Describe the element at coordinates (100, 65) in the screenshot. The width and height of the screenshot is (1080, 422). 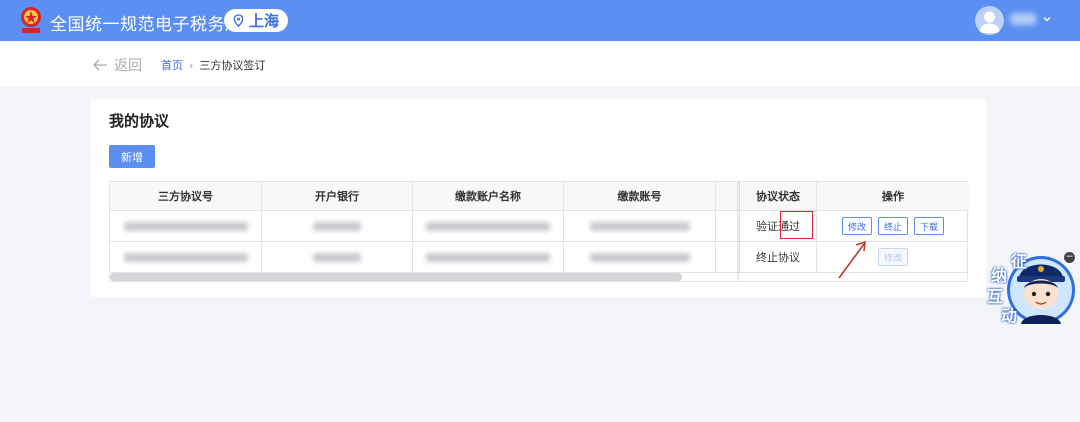
I see `arrow-left-icon` at that location.